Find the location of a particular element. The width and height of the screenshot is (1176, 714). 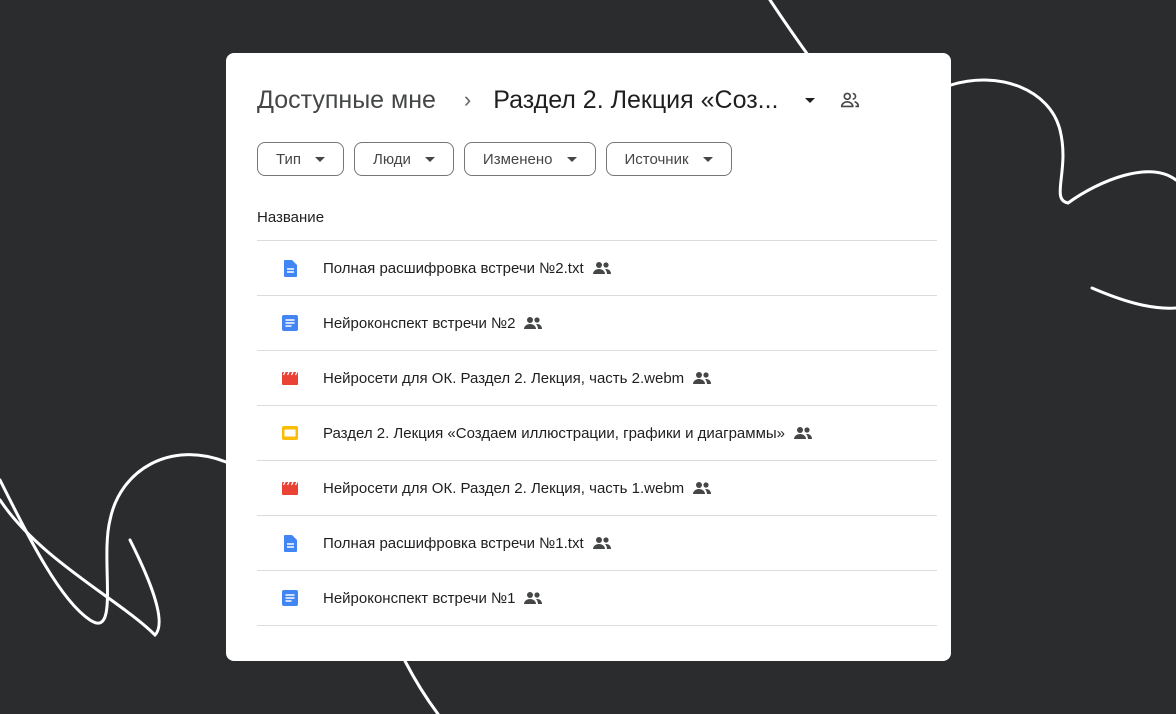

folder-menu-dropdown-icon is located at coordinates (809, 100).